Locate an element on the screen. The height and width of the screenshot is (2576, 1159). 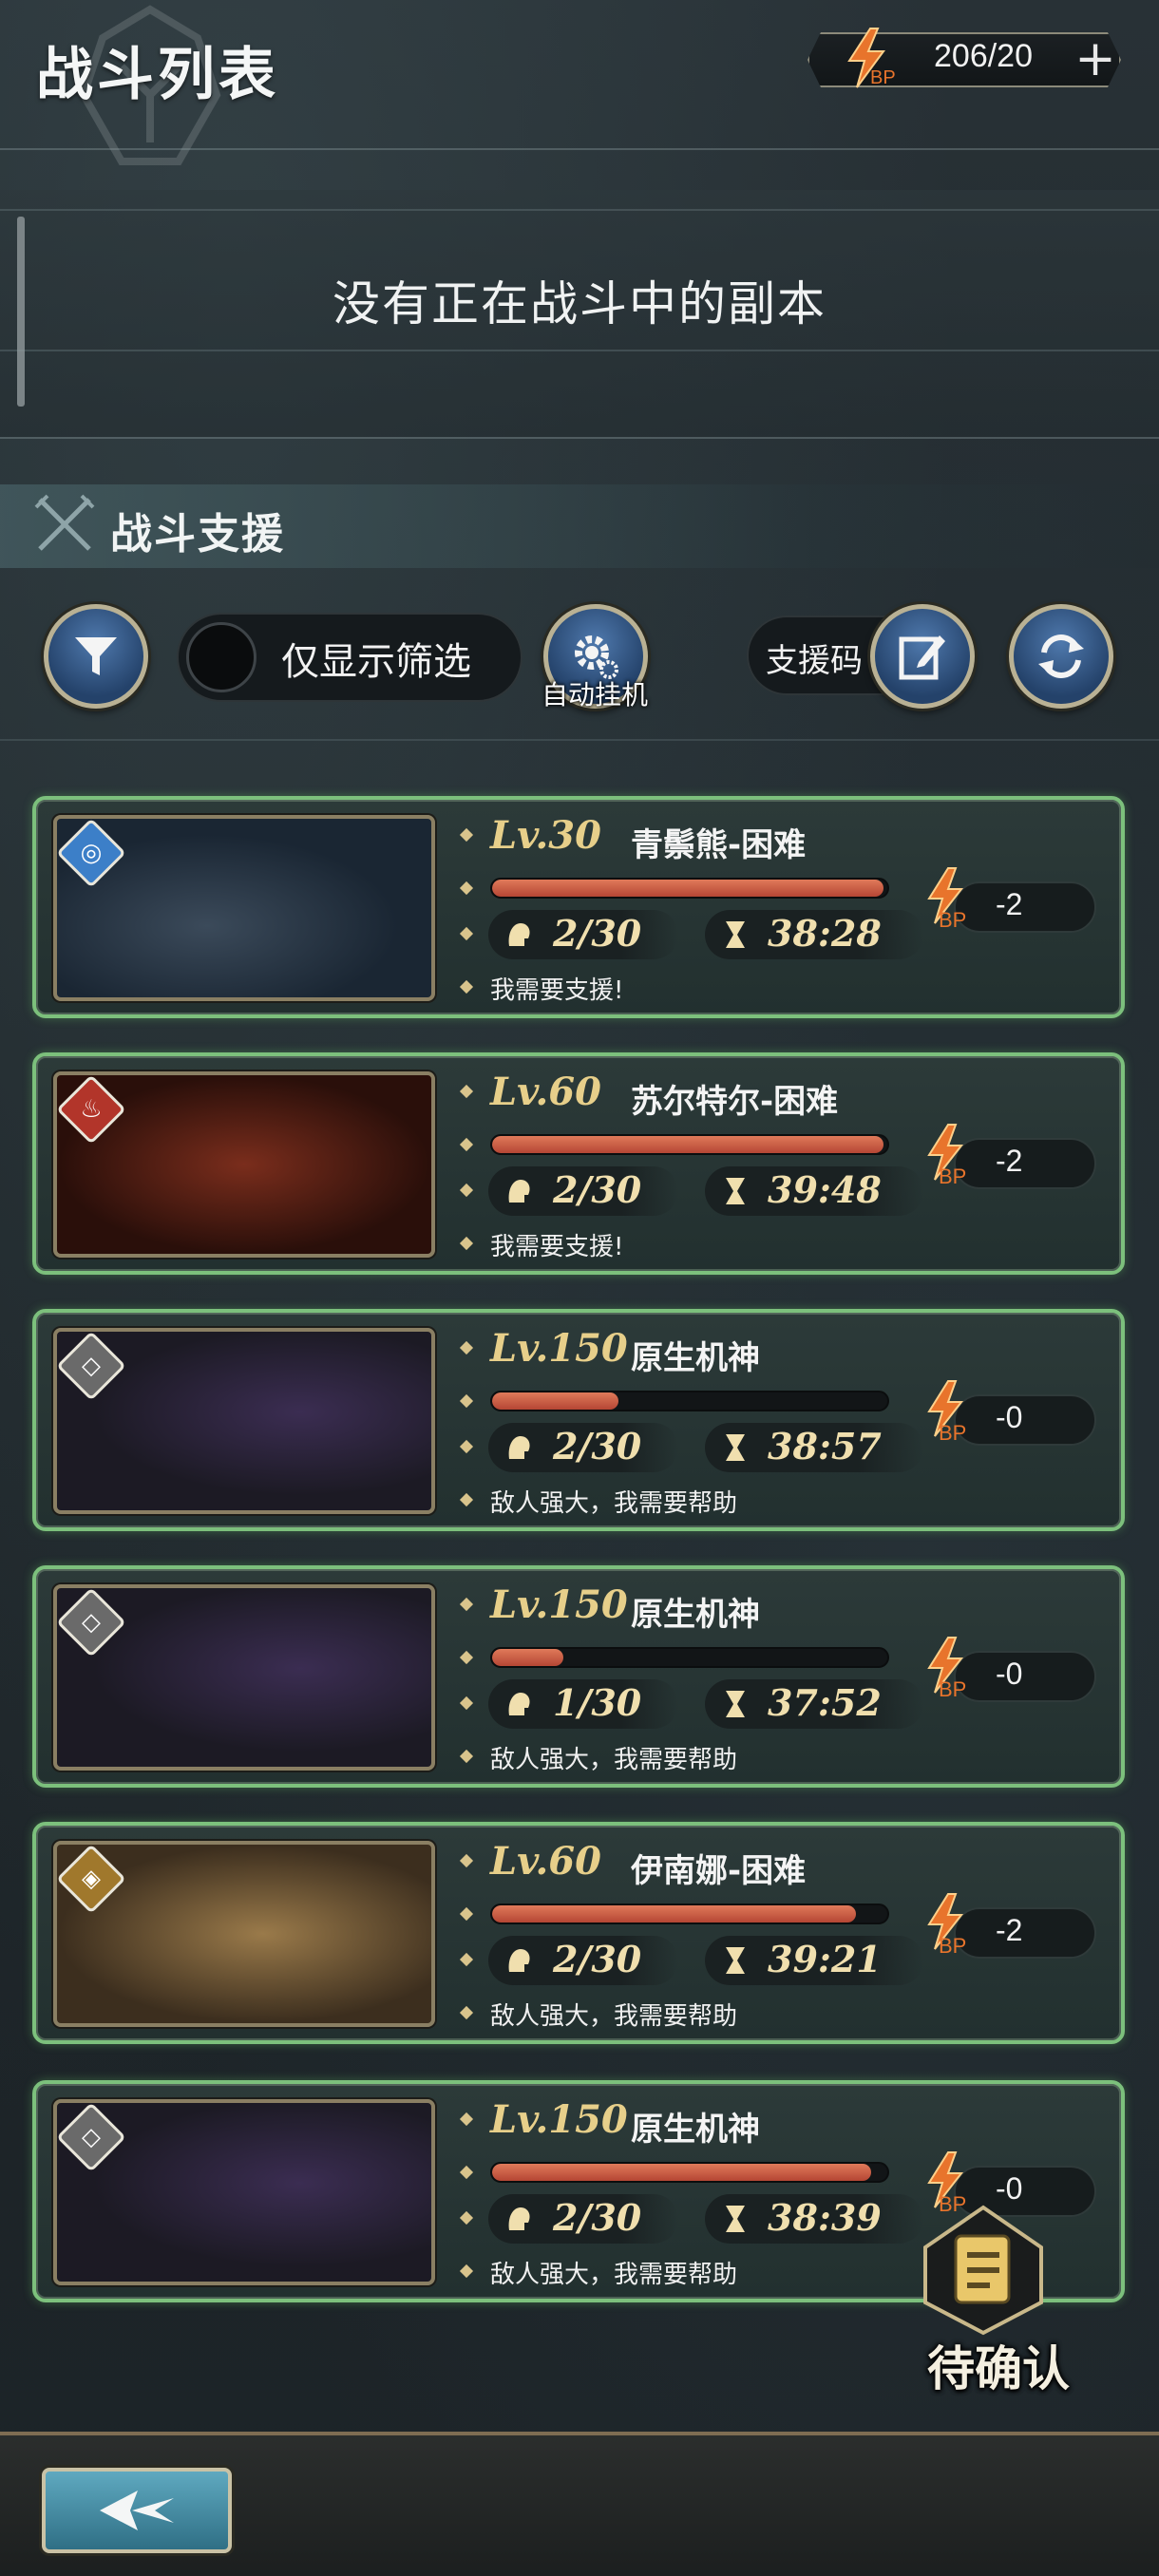
refresh-button is located at coordinates (1061, 656).